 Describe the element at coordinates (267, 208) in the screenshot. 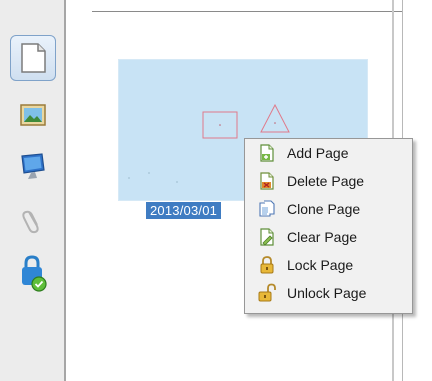

I see `clone-page-icon` at that location.